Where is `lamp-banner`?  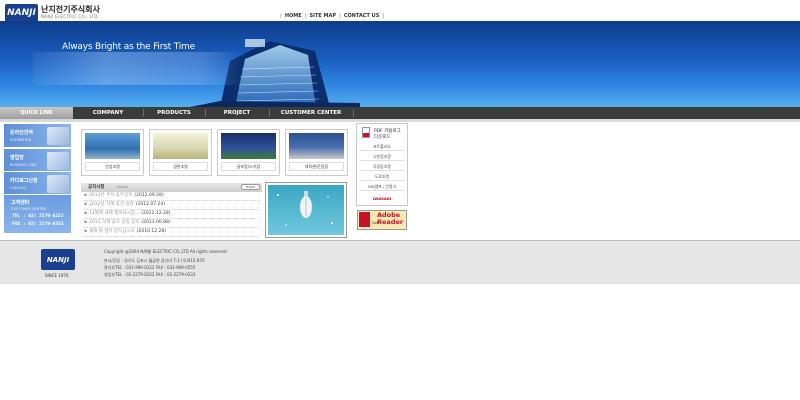 lamp-banner is located at coordinates (306, 210).